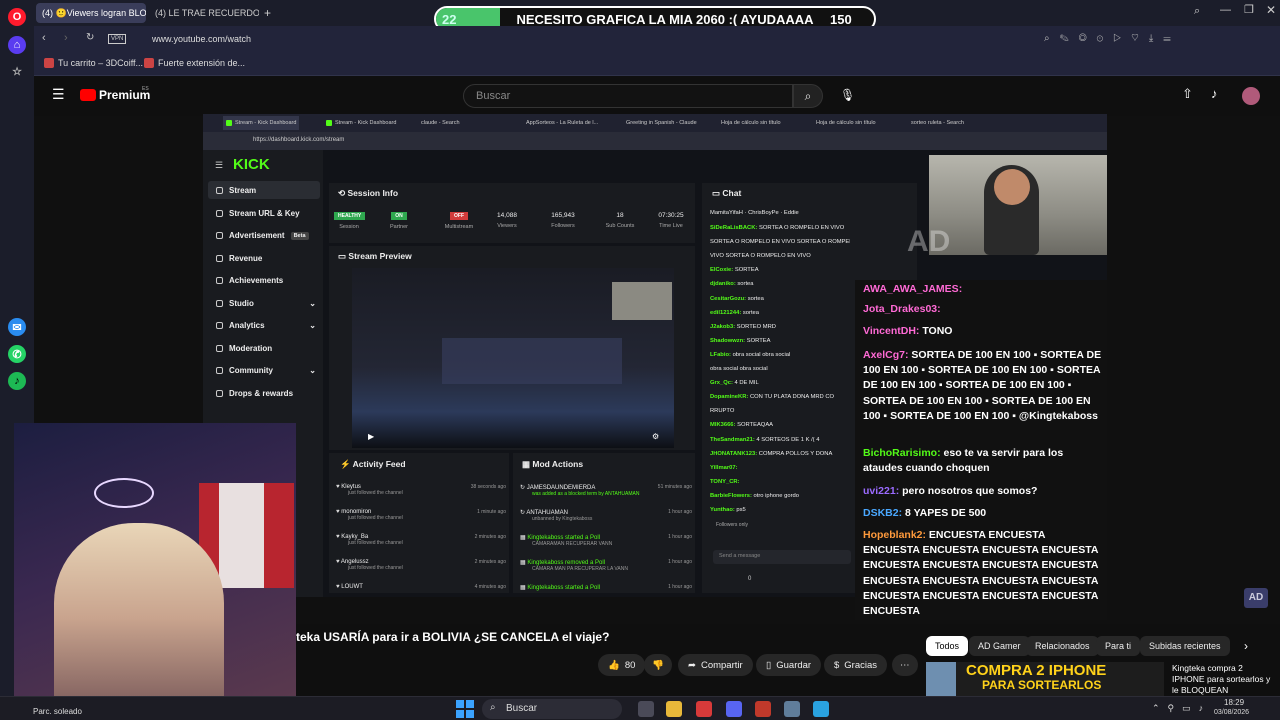 The image size is (1280, 720). Describe the element at coordinates (622, 665) in the screenshot. I see `like-button: 👍 80` at that location.